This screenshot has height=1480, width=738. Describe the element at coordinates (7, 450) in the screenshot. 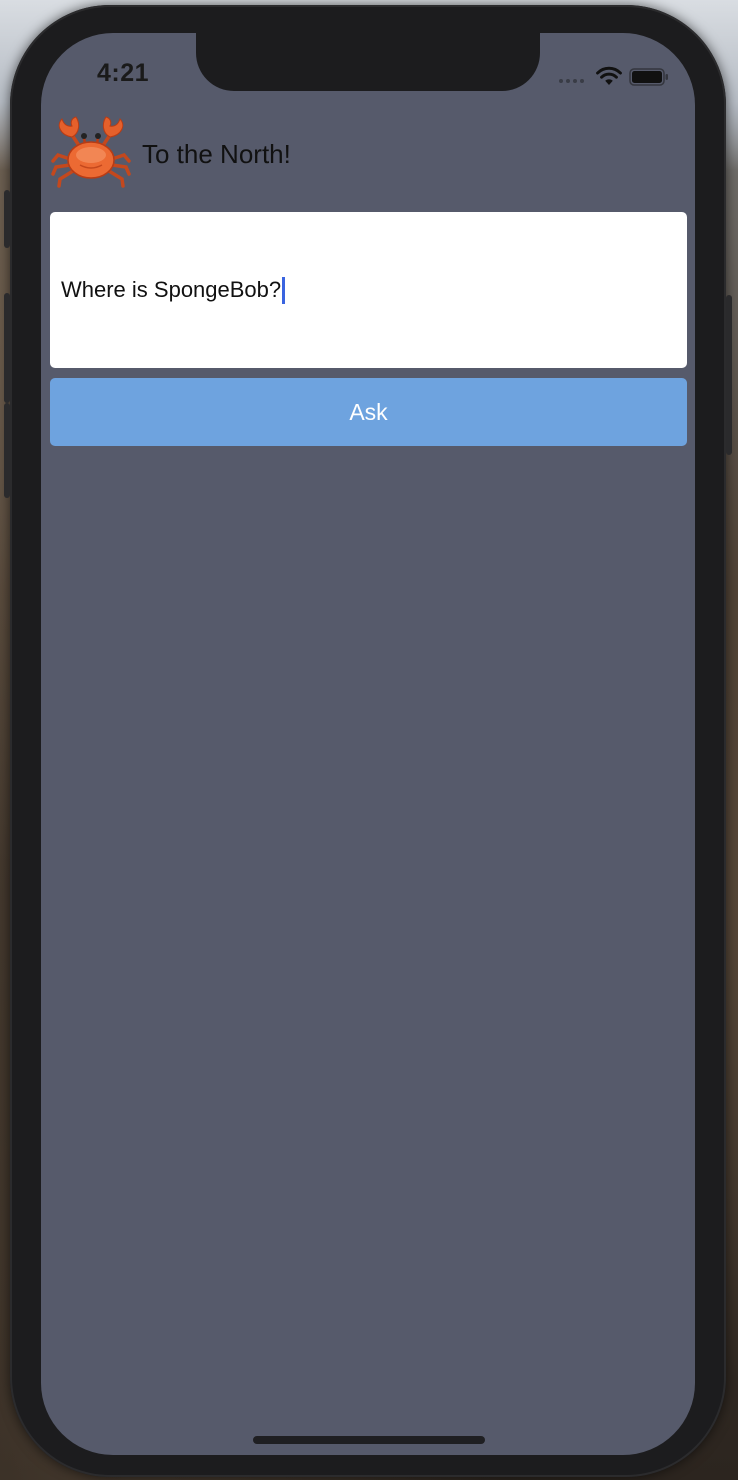

I see `volume-down-button` at that location.